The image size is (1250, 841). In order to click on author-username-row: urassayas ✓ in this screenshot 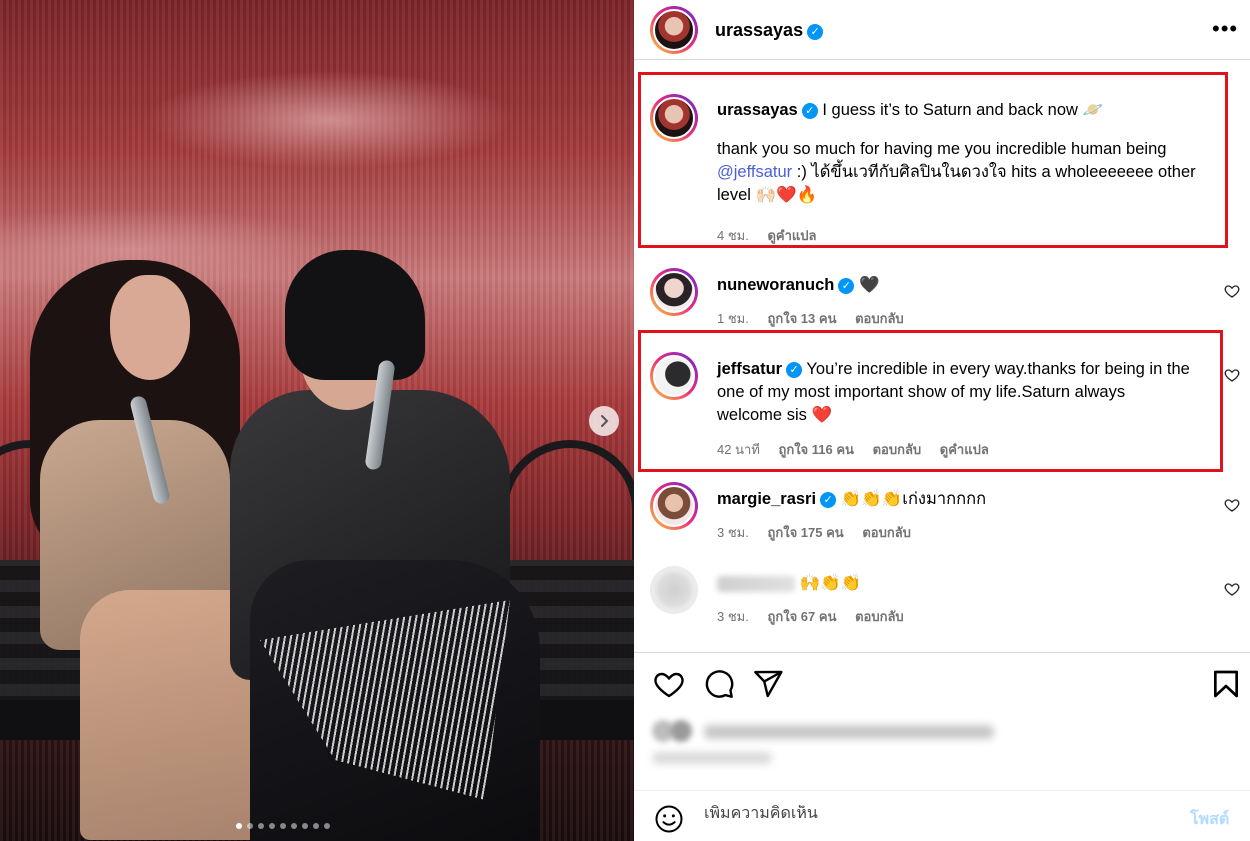, I will do `click(769, 30)`.